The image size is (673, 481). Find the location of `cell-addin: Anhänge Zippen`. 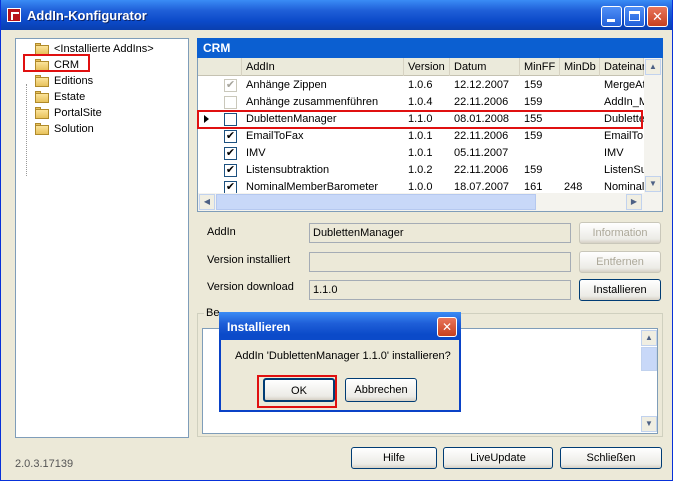

cell-addin: Anhänge Zippen is located at coordinates (286, 85).